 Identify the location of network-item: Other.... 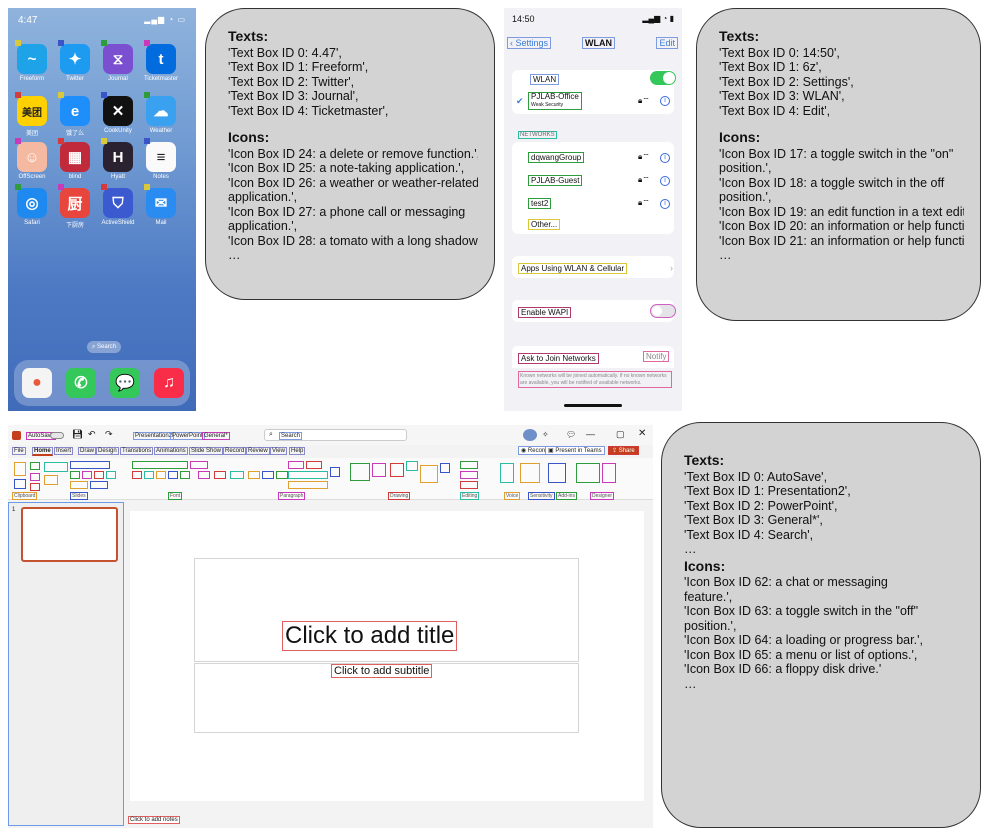
(544, 224).